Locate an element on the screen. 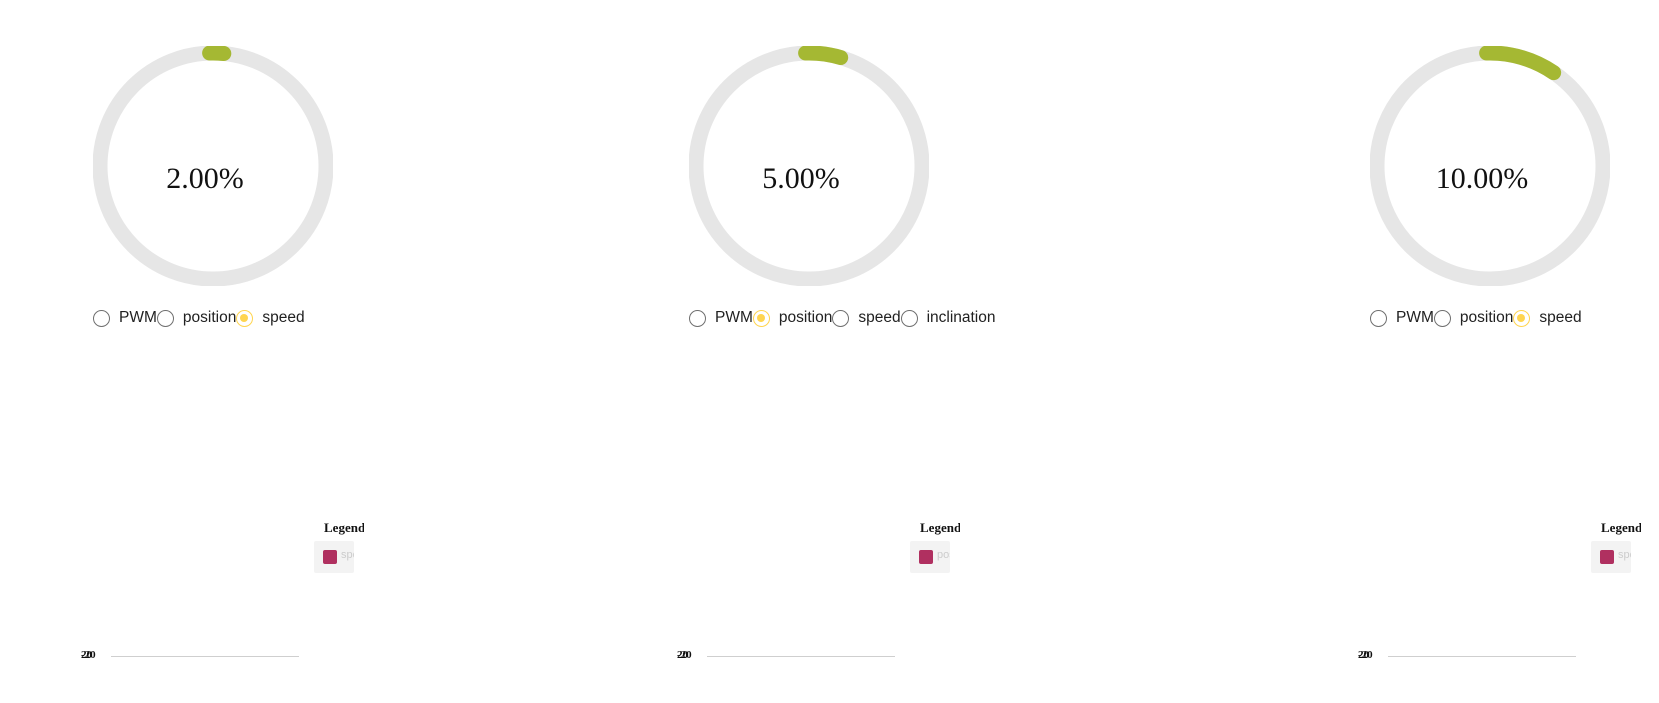  progress-gauge: 10.00% is located at coordinates (1490, 166).